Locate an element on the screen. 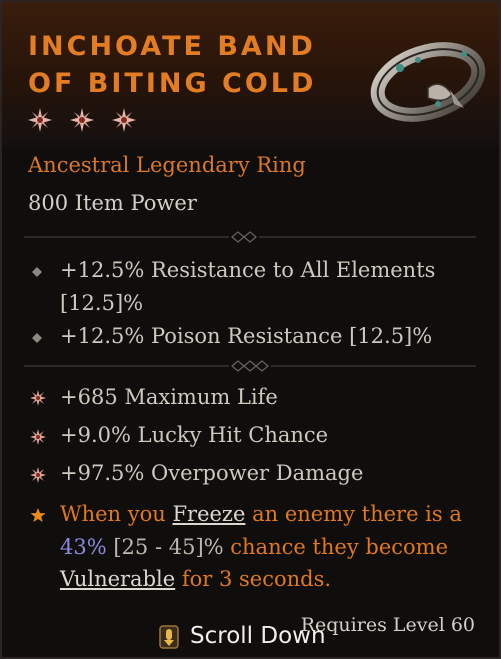  ring-icon is located at coordinates (429, 78).